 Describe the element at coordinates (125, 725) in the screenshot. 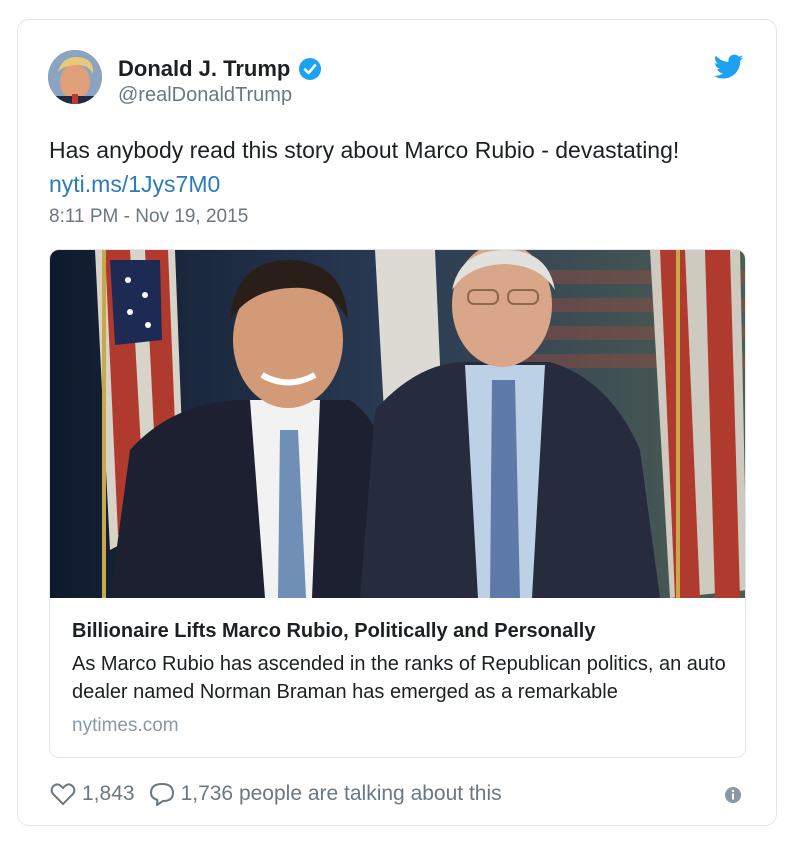

I see `card-domain: nytimes.com` at that location.